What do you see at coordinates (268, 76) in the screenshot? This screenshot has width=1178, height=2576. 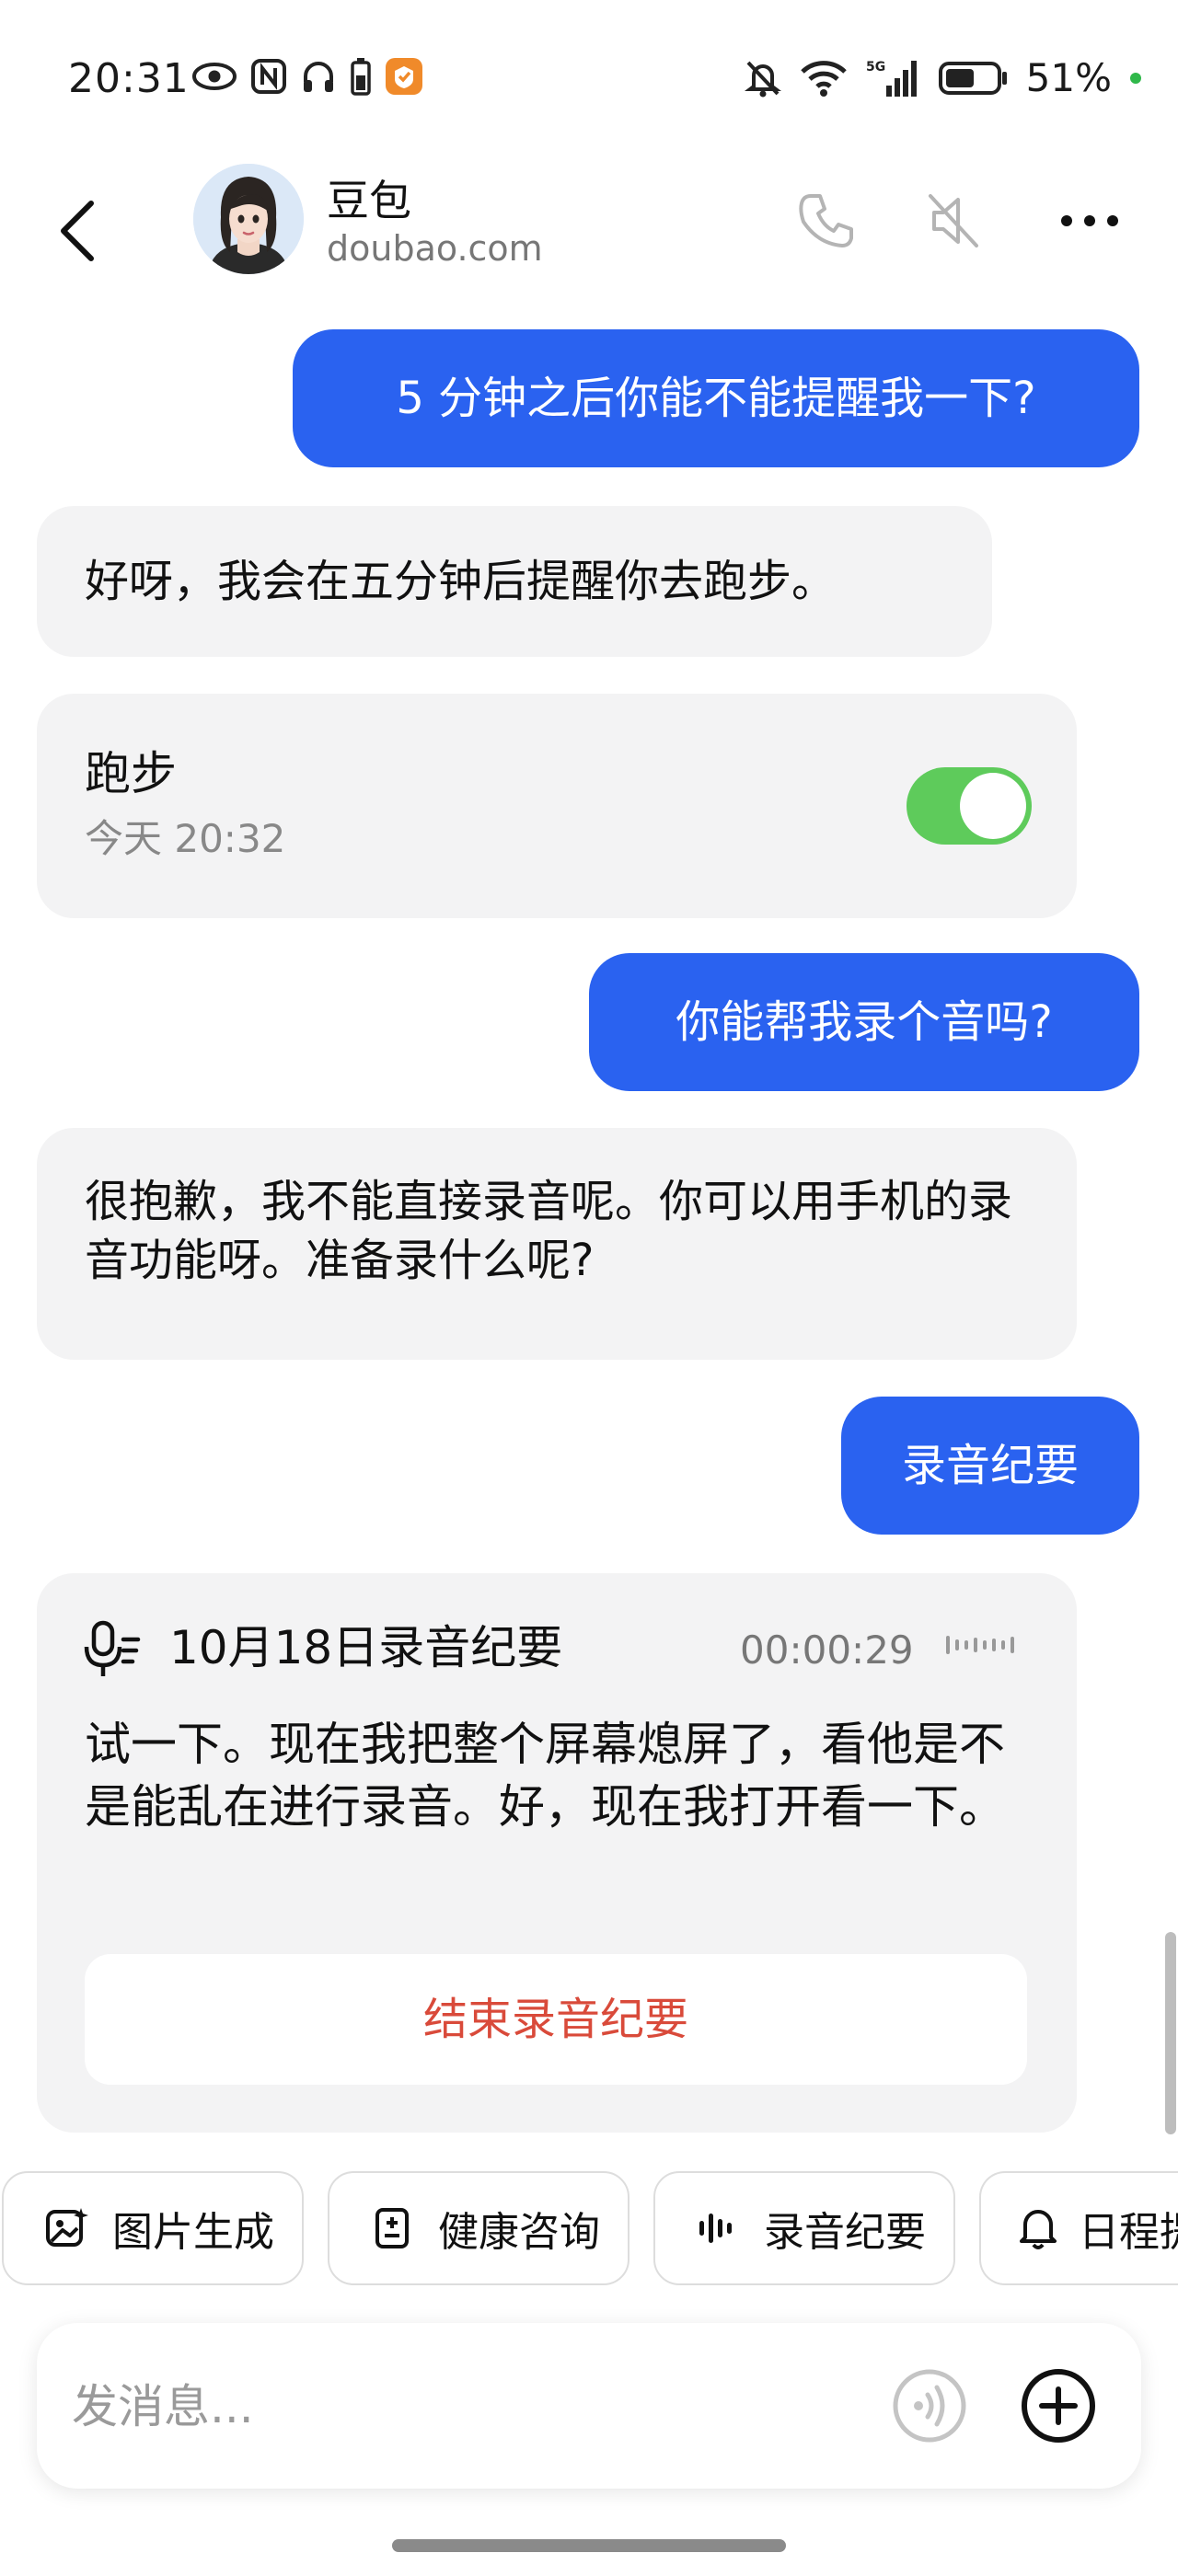 I see `nfc-icon` at bounding box center [268, 76].